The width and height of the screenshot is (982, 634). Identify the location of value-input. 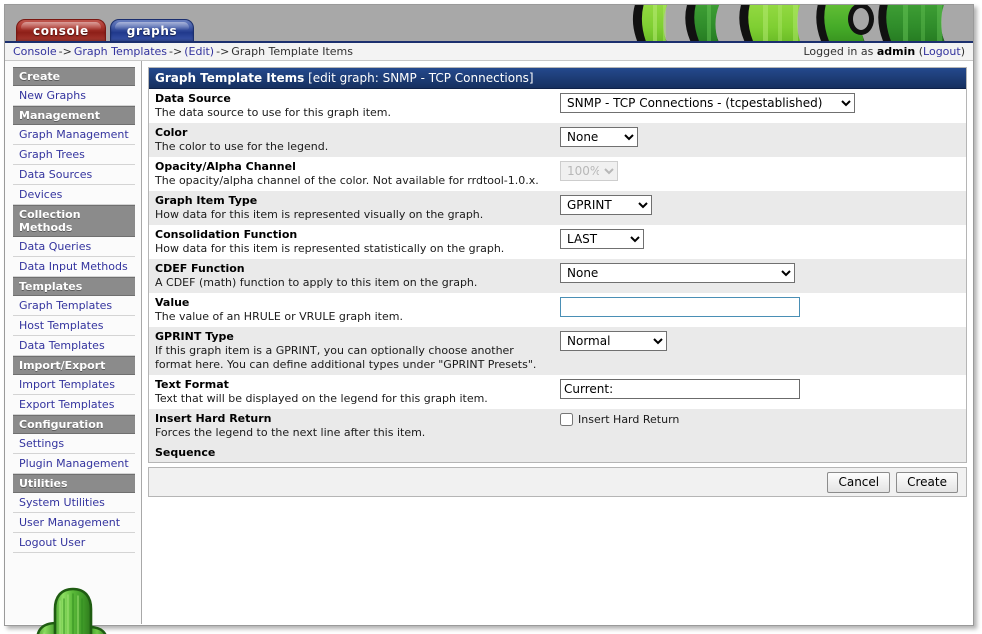
(680, 307).